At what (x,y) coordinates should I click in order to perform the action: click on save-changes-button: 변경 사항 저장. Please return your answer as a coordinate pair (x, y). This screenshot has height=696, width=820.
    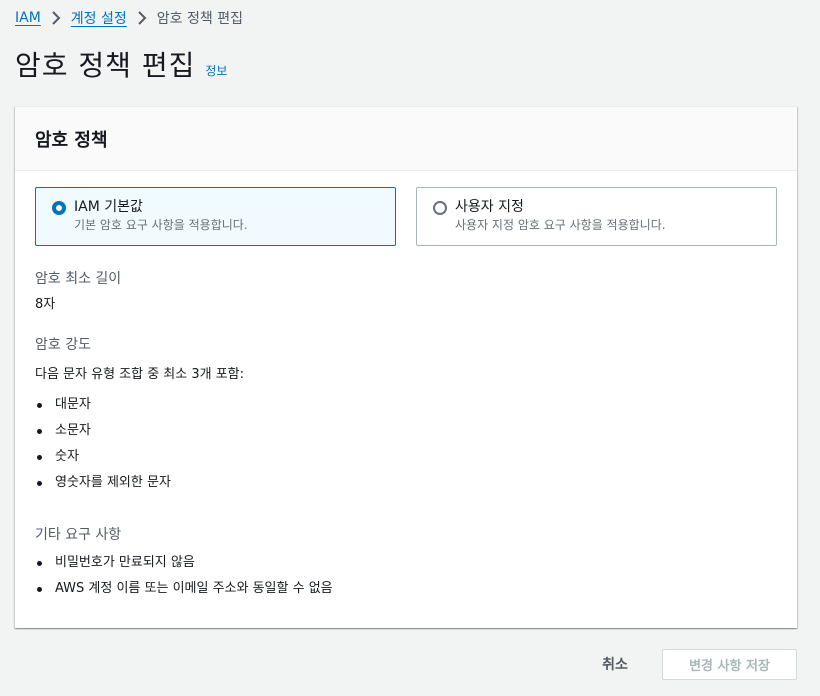
    Looking at the image, I should click on (729, 664).